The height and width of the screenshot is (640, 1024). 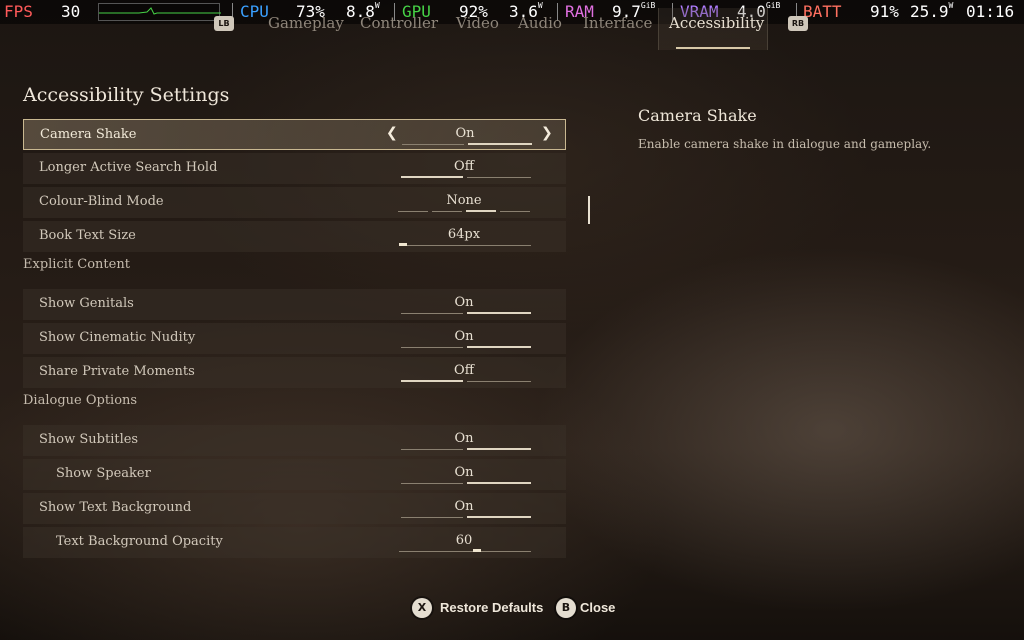 I want to click on setting-row-show-subtitles: Show Subtitles On, so click(x=294, y=440).